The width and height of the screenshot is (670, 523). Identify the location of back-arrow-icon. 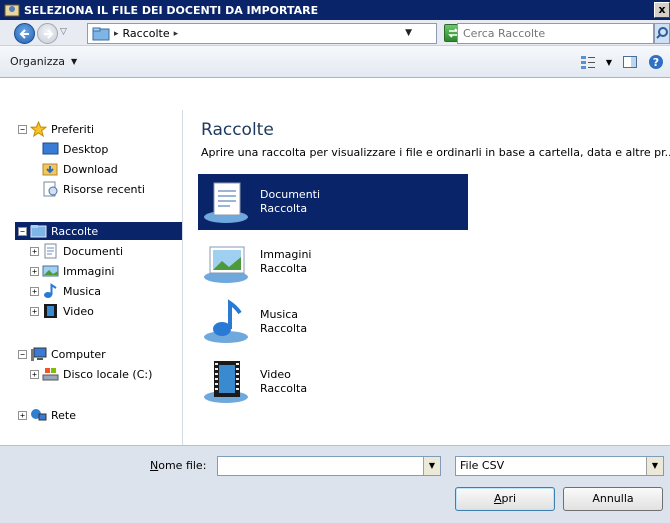
(24, 34).